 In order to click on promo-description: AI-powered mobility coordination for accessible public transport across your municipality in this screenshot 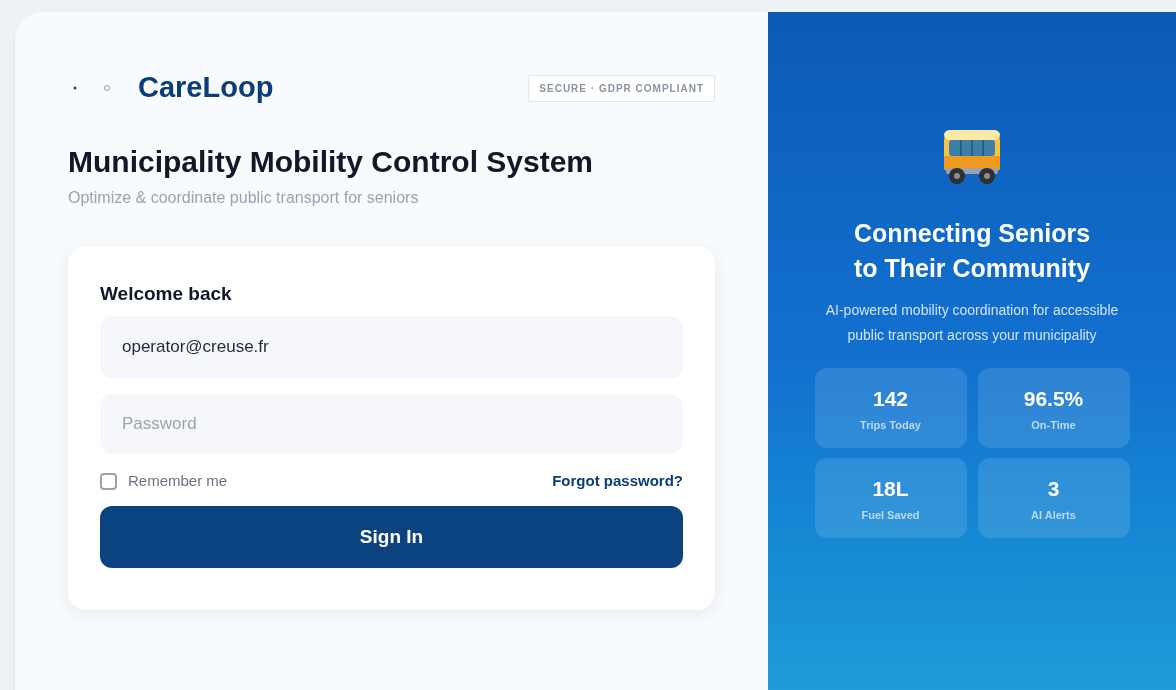, I will do `click(972, 323)`.